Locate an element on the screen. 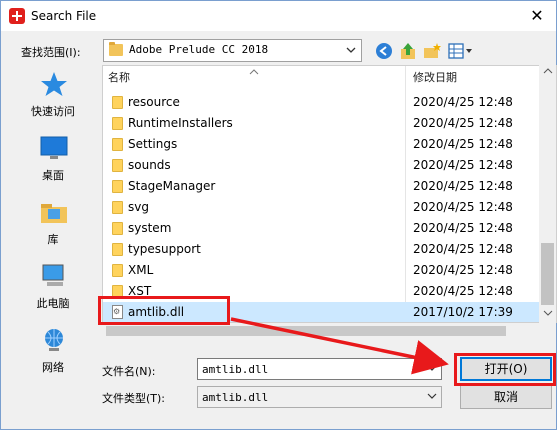  library-icon is located at coordinates (54, 213).